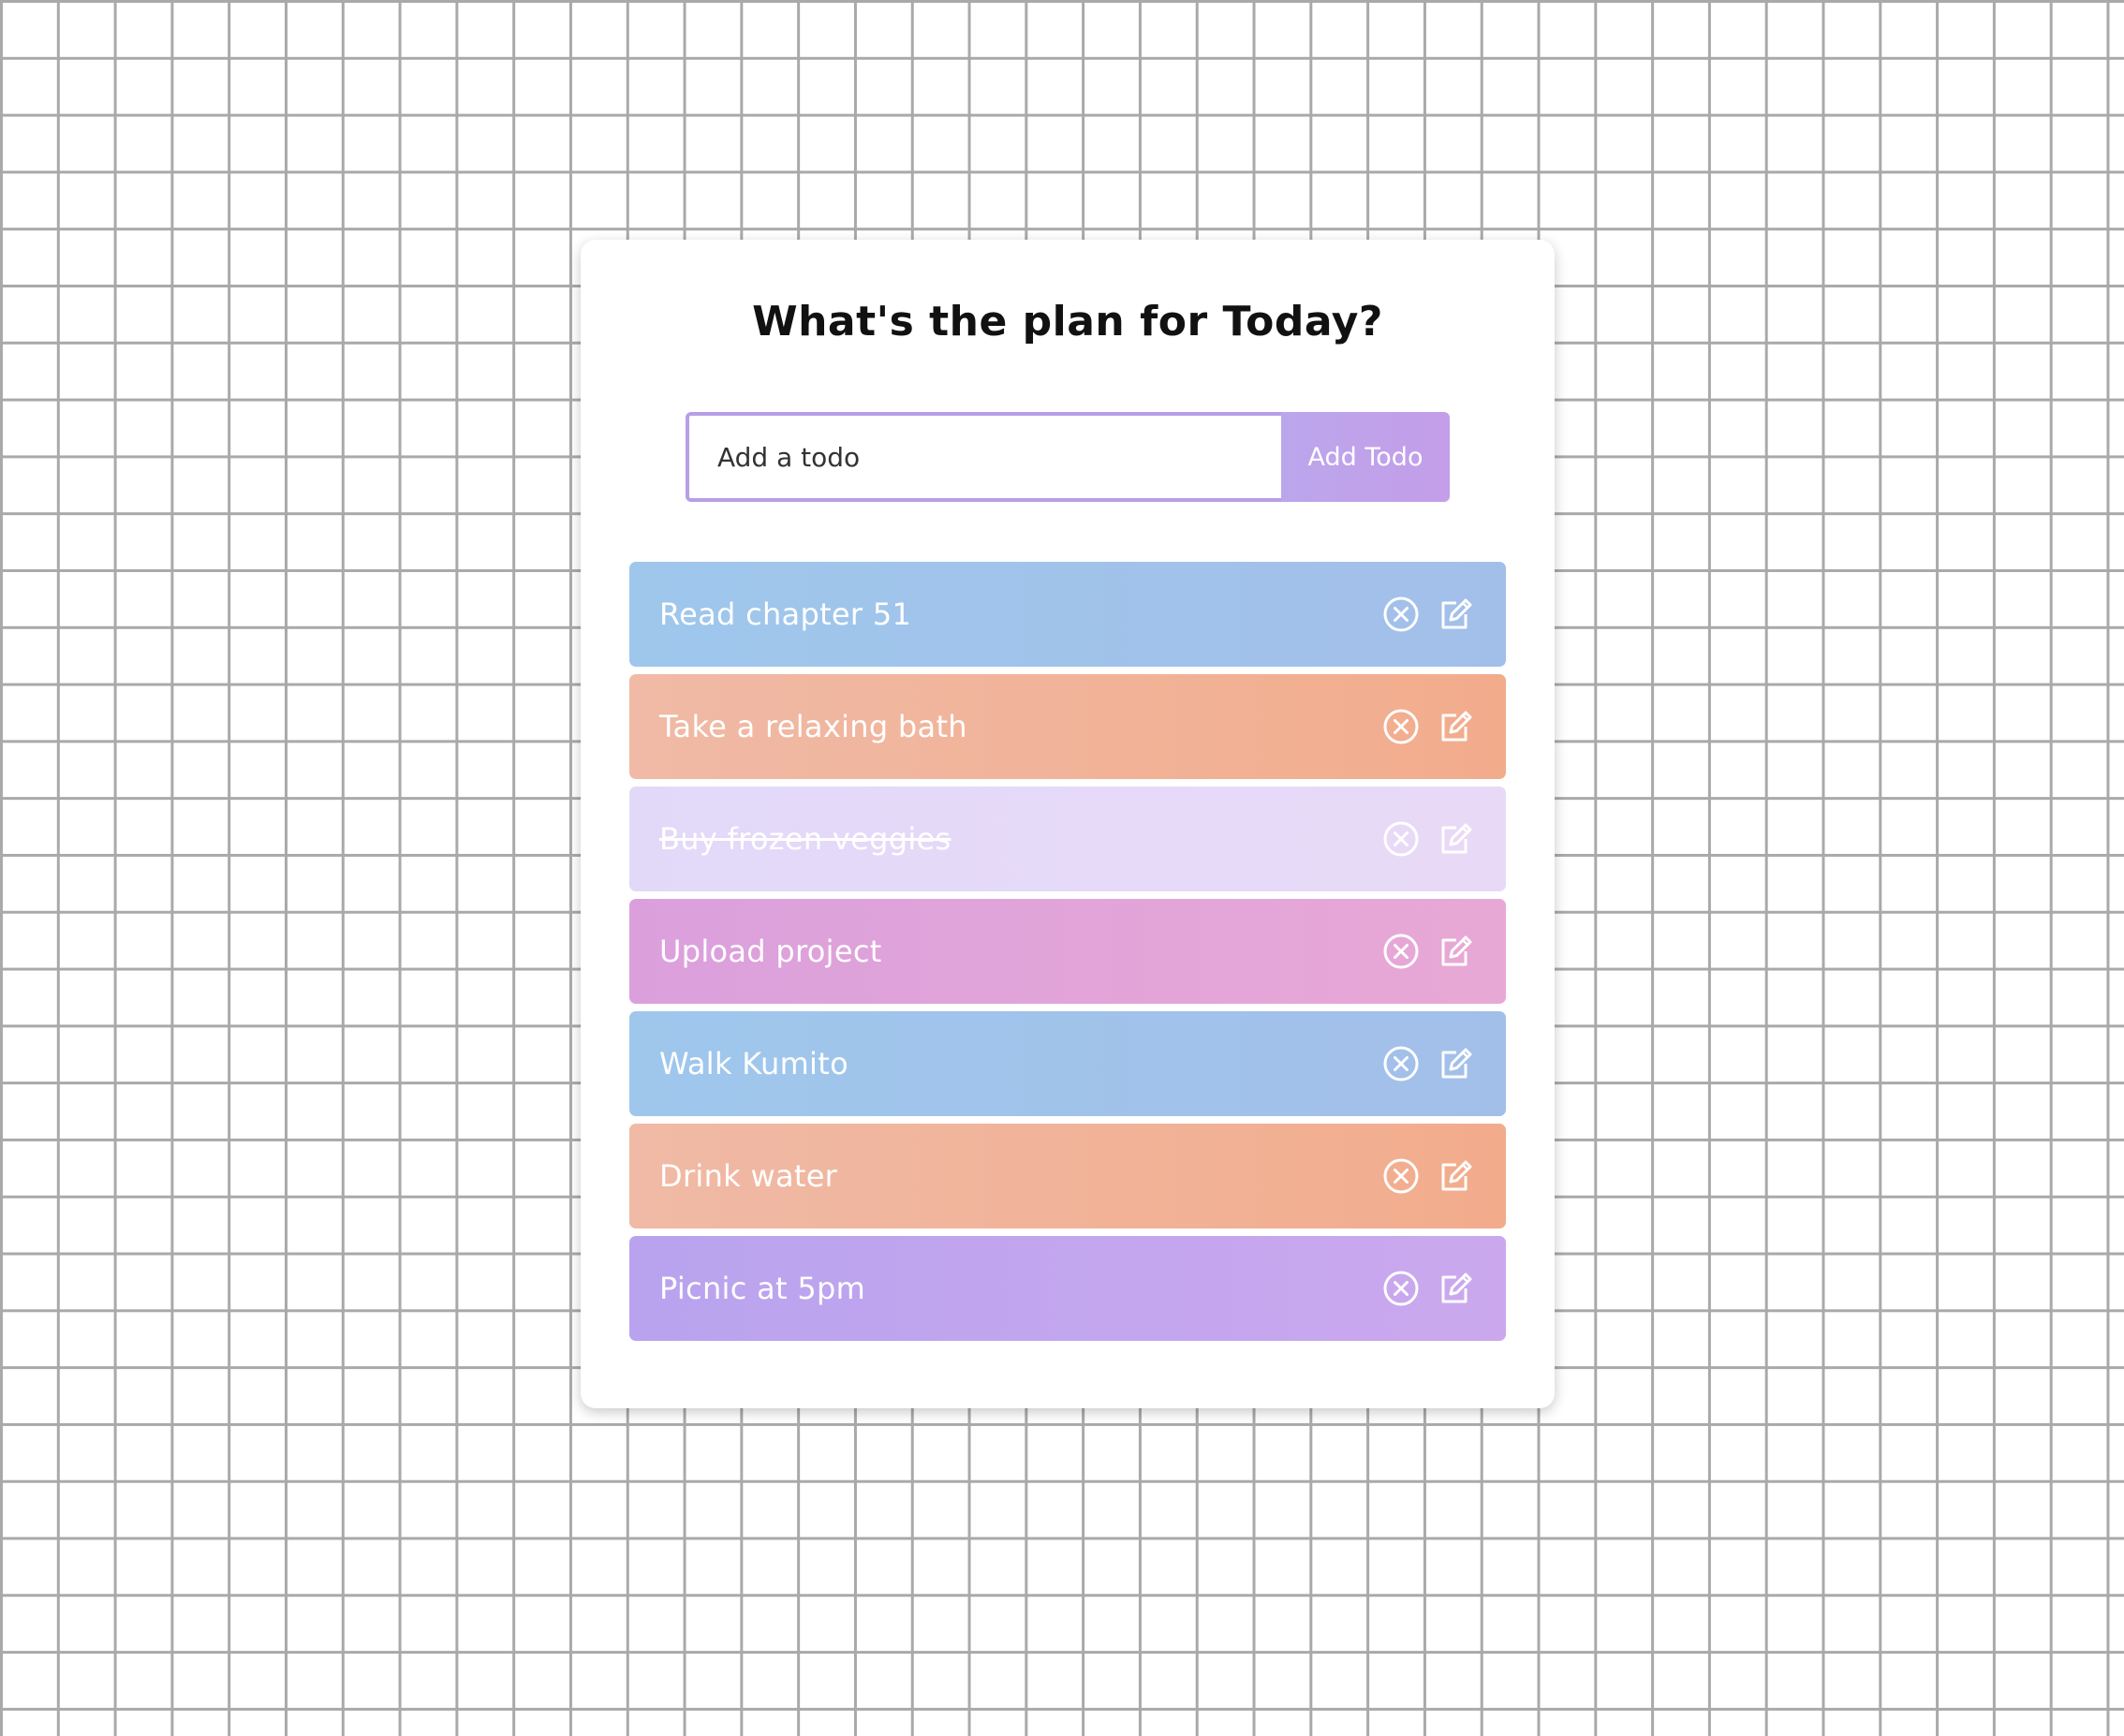 This screenshot has width=2124, height=1736. What do you see at coordinates (785, 614) in the screenshot?
I see `todo-item-text: Read chapter 51` at bounding box center [785, 614].